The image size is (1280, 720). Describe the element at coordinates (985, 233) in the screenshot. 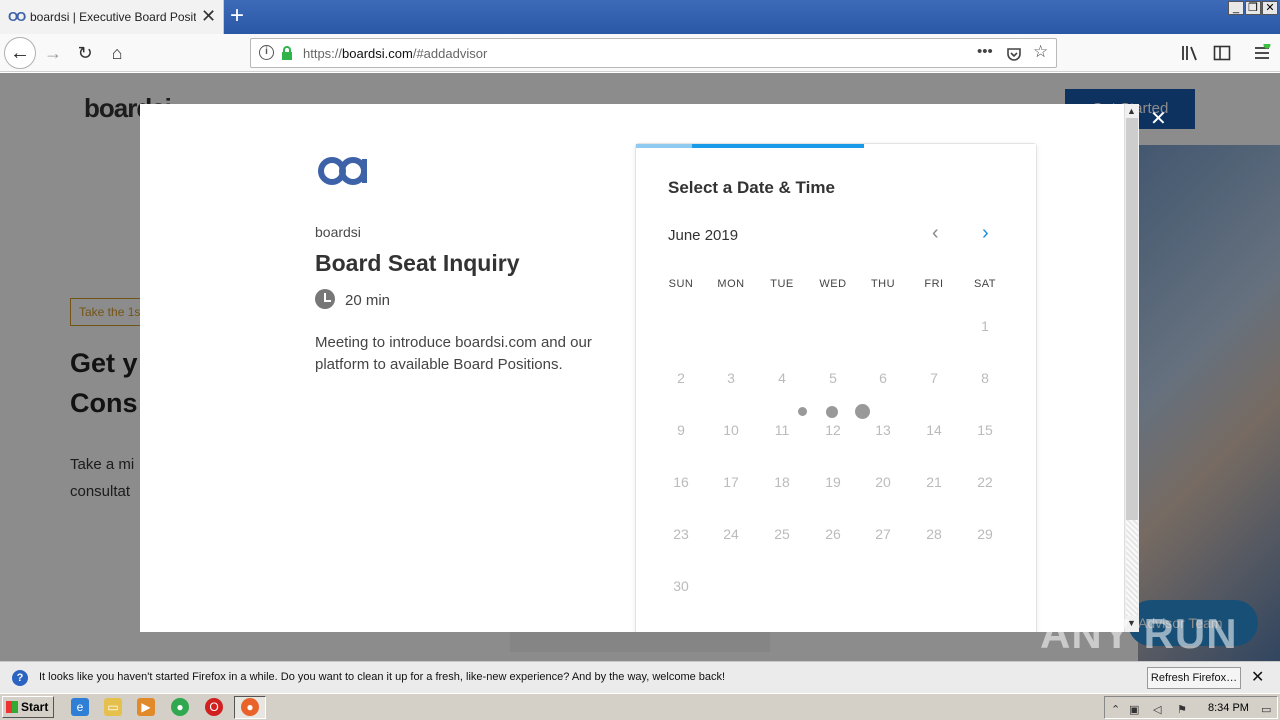

I see `next-month-chevron-icon: ›` at that location.